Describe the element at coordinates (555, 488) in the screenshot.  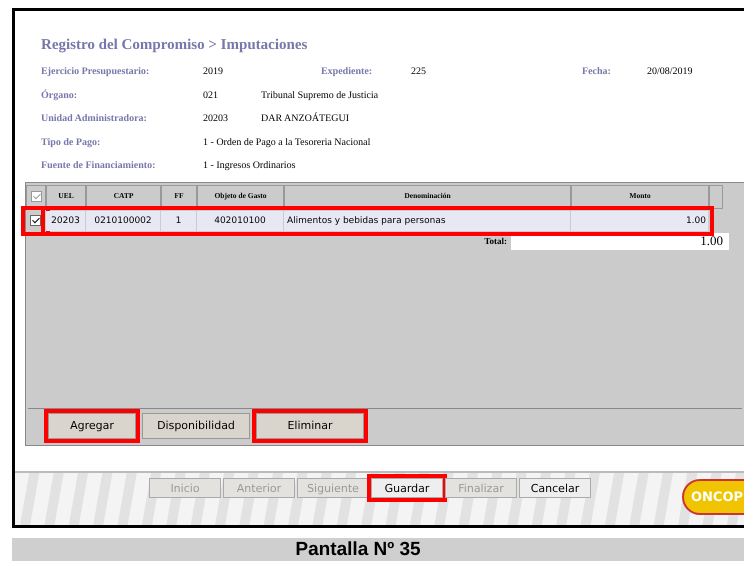
I see `nav-button: Cancelar` at that location.